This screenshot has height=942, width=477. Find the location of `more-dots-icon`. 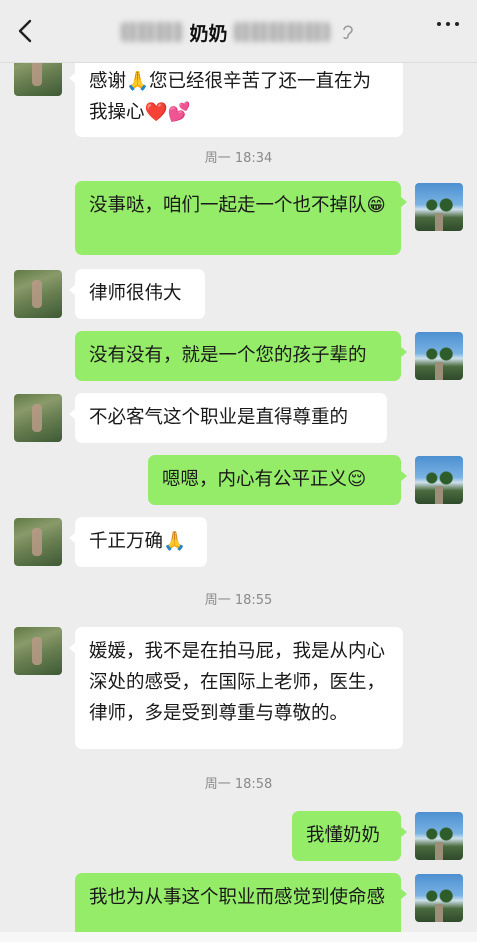

more-dots-icon is located at coordinates (439, 24).